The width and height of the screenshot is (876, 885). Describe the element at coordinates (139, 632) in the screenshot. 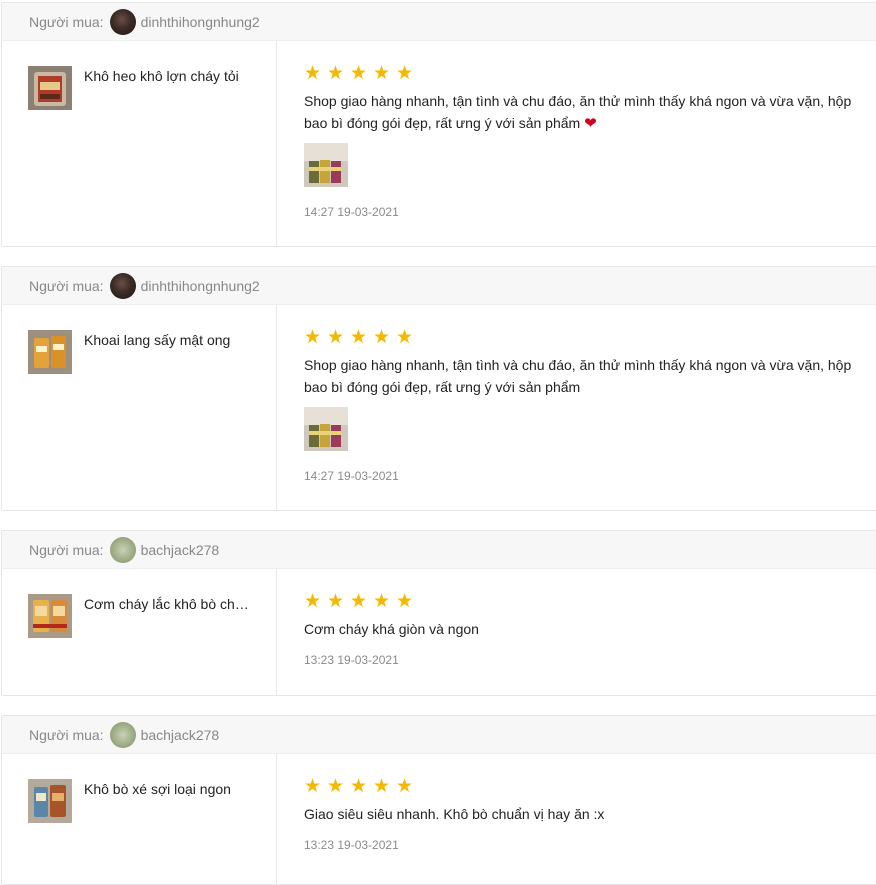

I see `product-column: Cơm cháy lắc khô bò chà bông` at that location.